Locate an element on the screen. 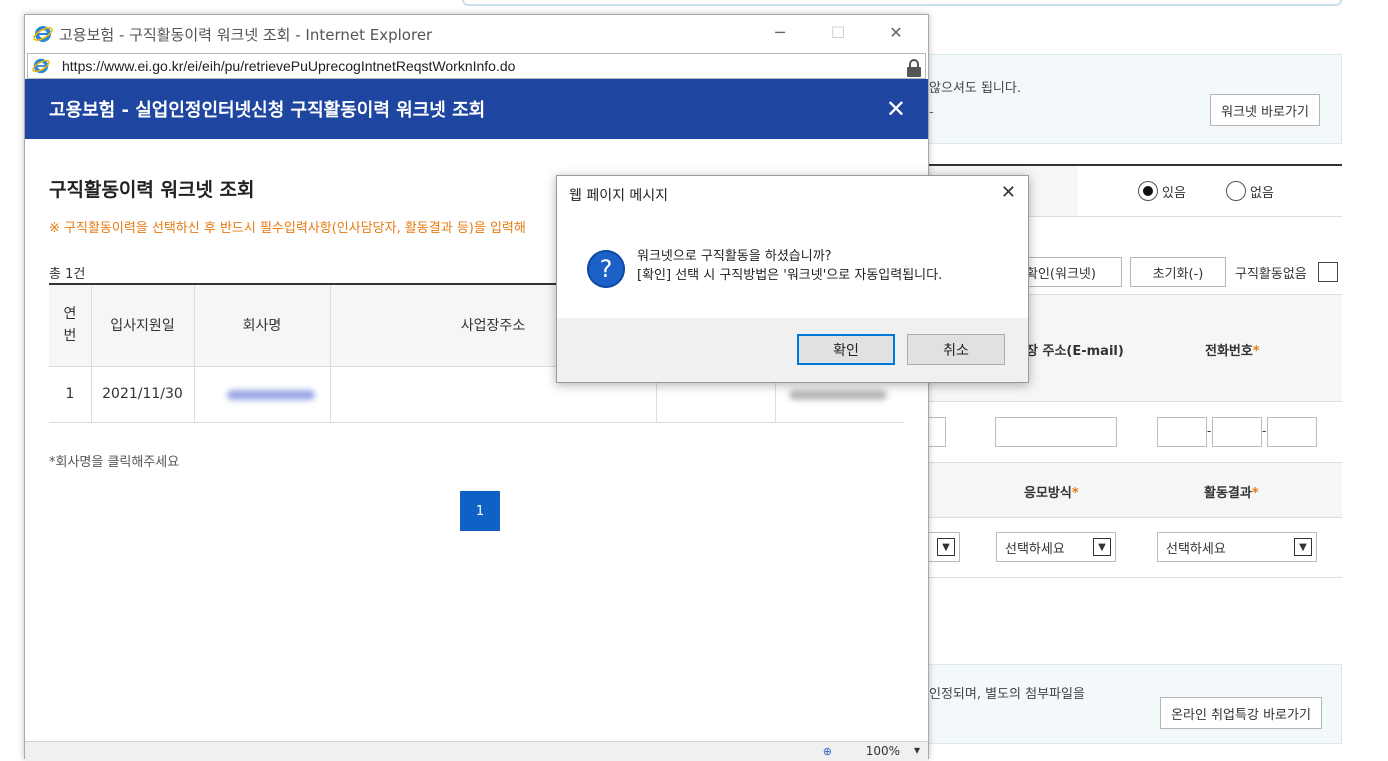  top-box is located at coordinates (902, 3).